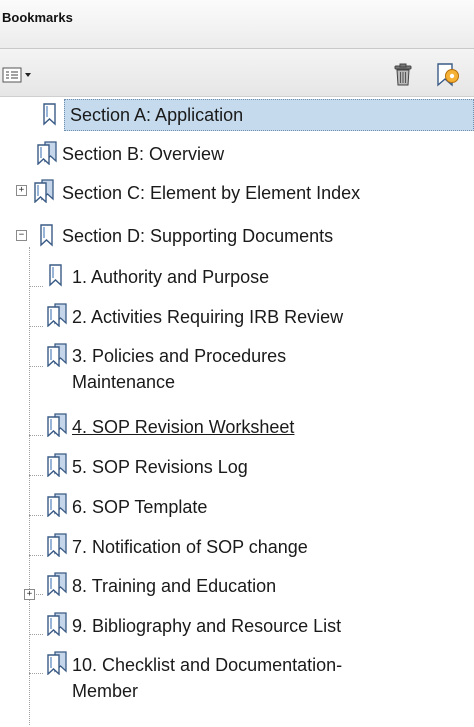 The width and height of the screenshot is (474, 727). Describe the element at coordinates (207, 317) in the screenshot. I see `bookmark-child: 2. Activities Requiring IRB Review` at that location.